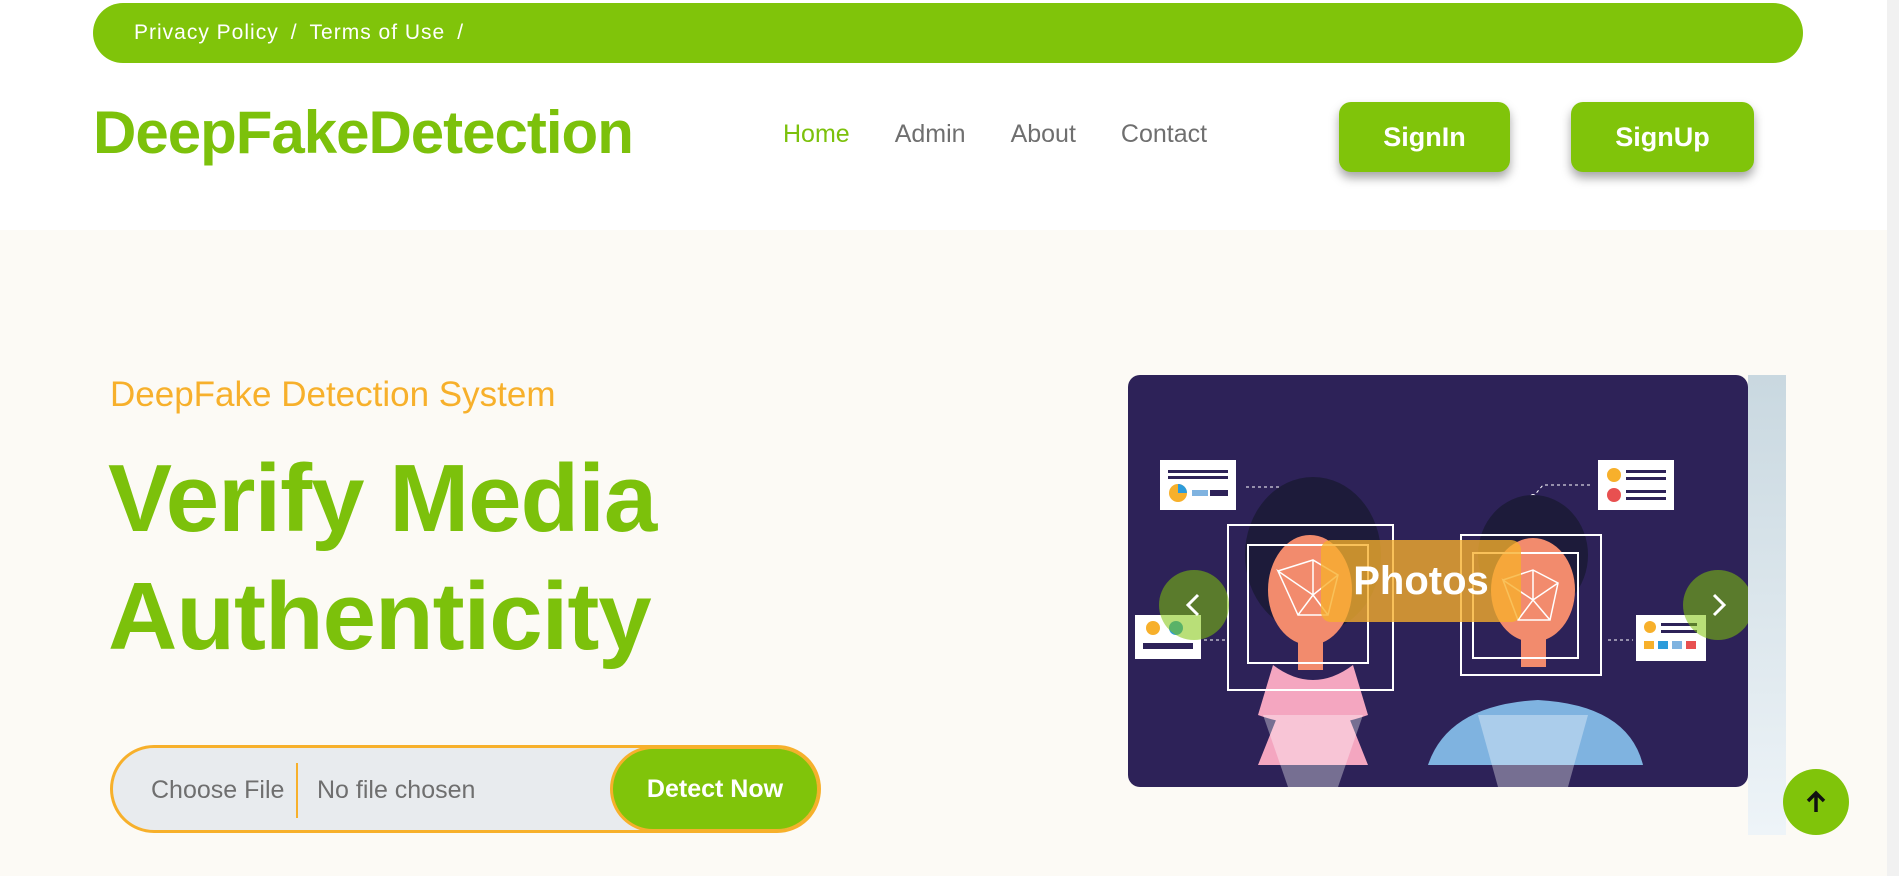 This screenshot has height=876, width=1899. I want to click on headline-line-2: Authenticity, so click(380, 616).